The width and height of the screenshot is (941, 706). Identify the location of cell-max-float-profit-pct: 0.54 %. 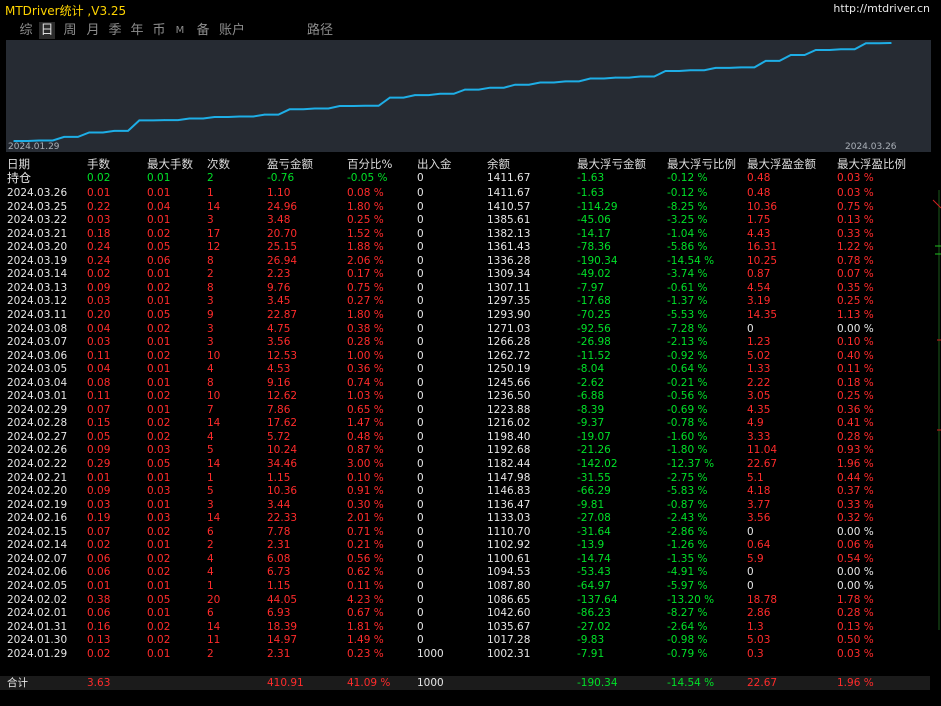
(855, 558).